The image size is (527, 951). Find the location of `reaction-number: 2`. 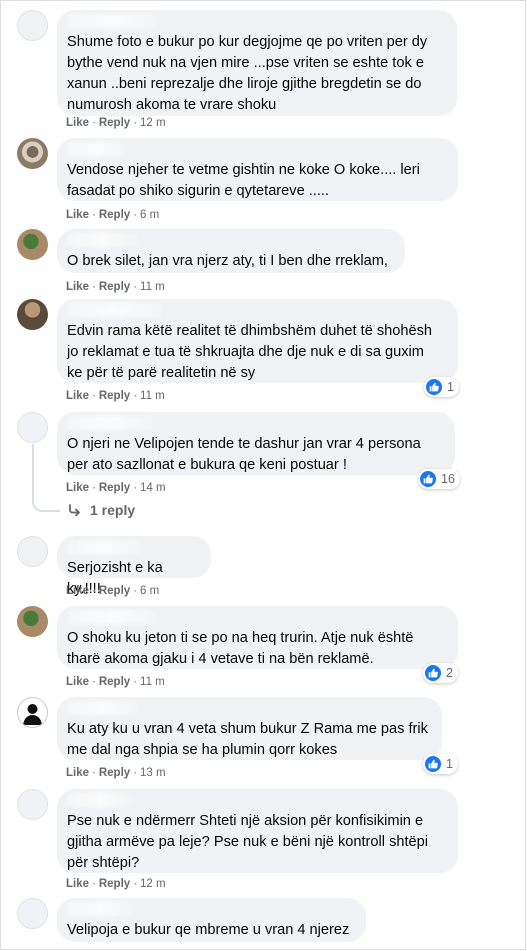

reaction-number: 2 is located at coordinates (449, 673).